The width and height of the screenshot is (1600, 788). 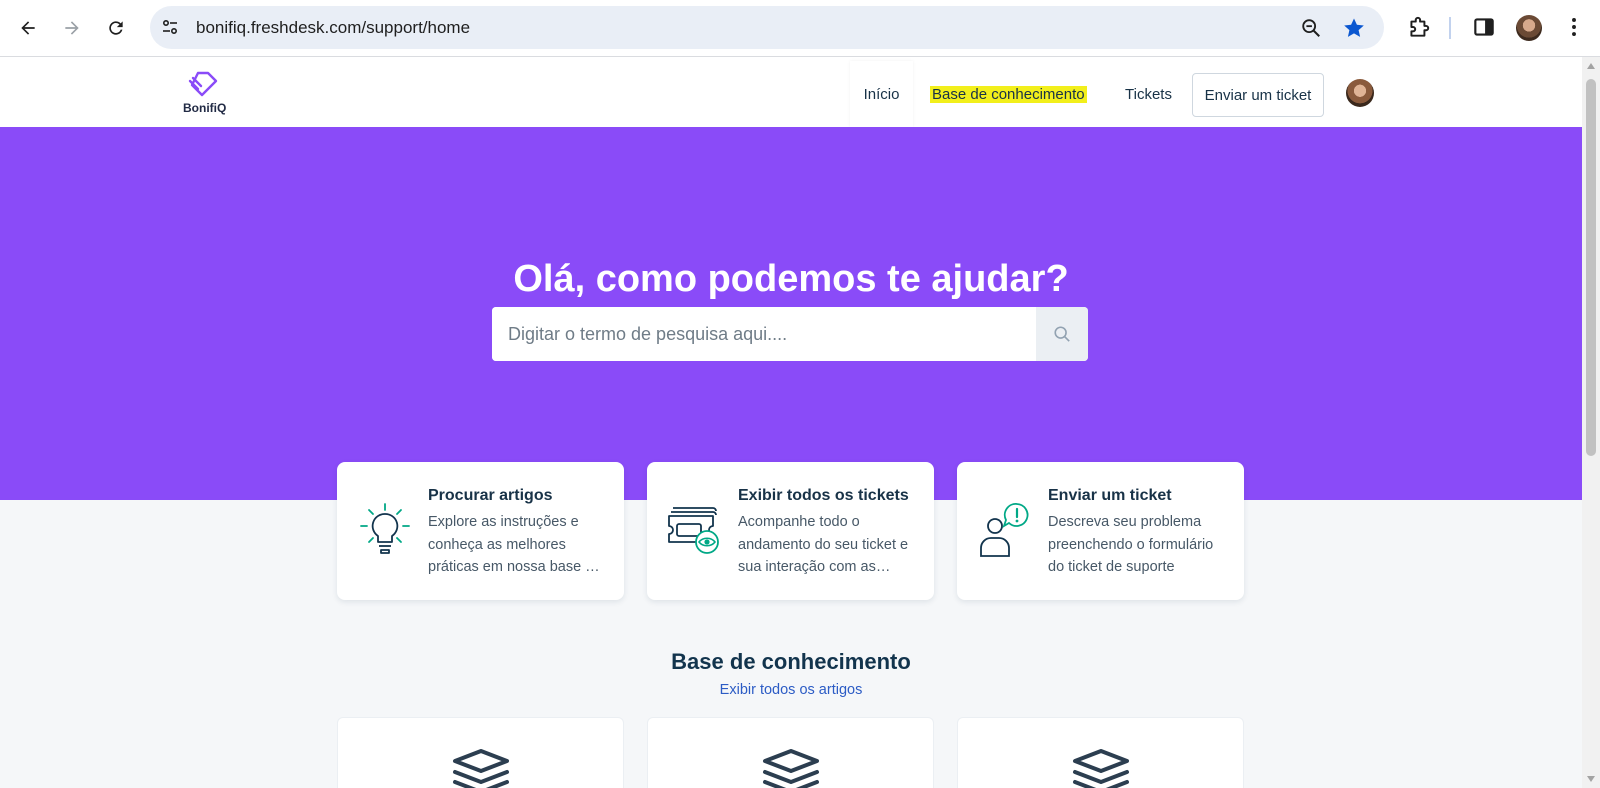 I want to click on brand-logo: BonifiQ, so click(x=204, y=93).